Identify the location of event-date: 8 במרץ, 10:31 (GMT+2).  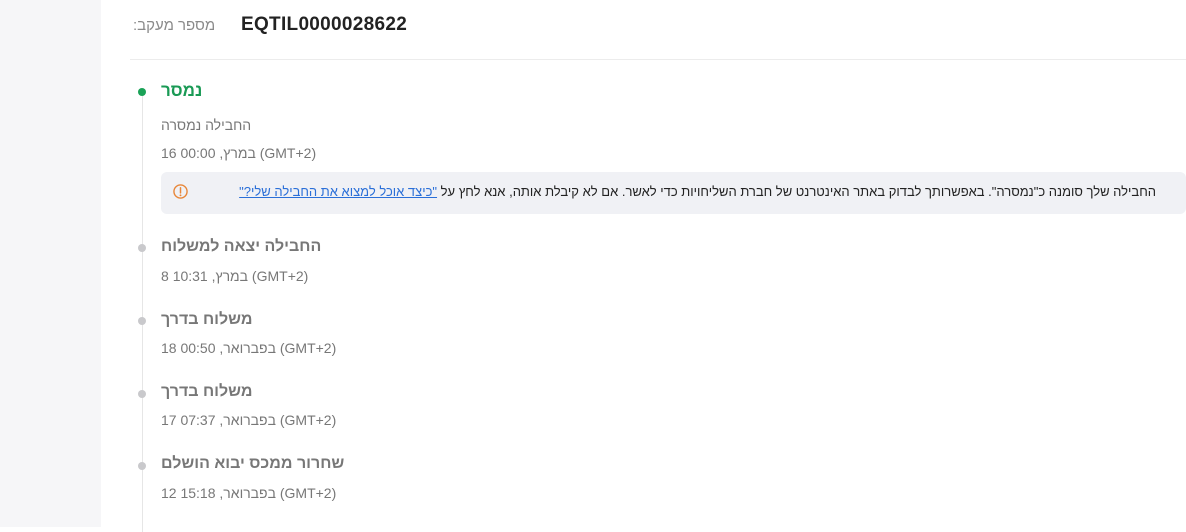
(235, 276).